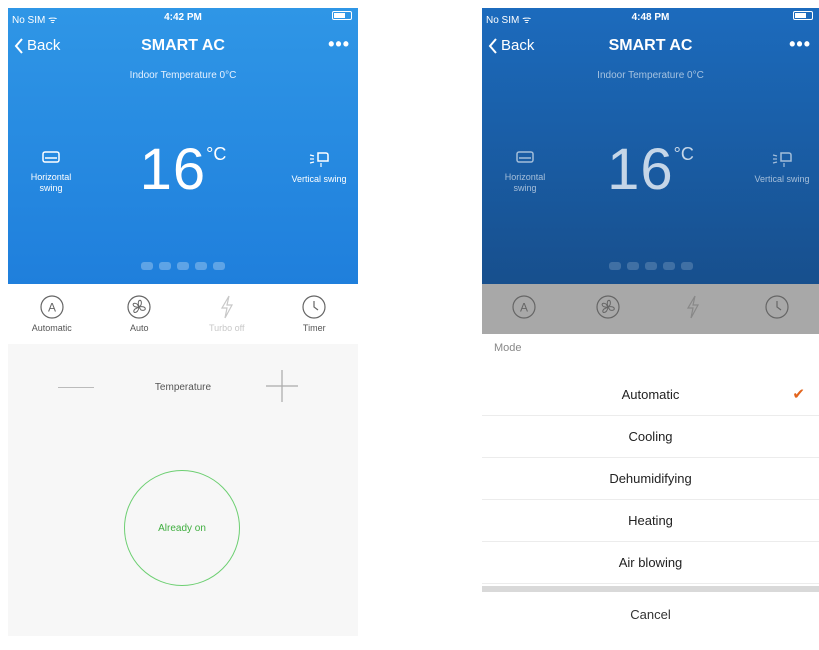 This screenshot has width=819, height=650. I want to click on status-bar: No SIM ᯤ 4:42 PM, so click(183, 18).